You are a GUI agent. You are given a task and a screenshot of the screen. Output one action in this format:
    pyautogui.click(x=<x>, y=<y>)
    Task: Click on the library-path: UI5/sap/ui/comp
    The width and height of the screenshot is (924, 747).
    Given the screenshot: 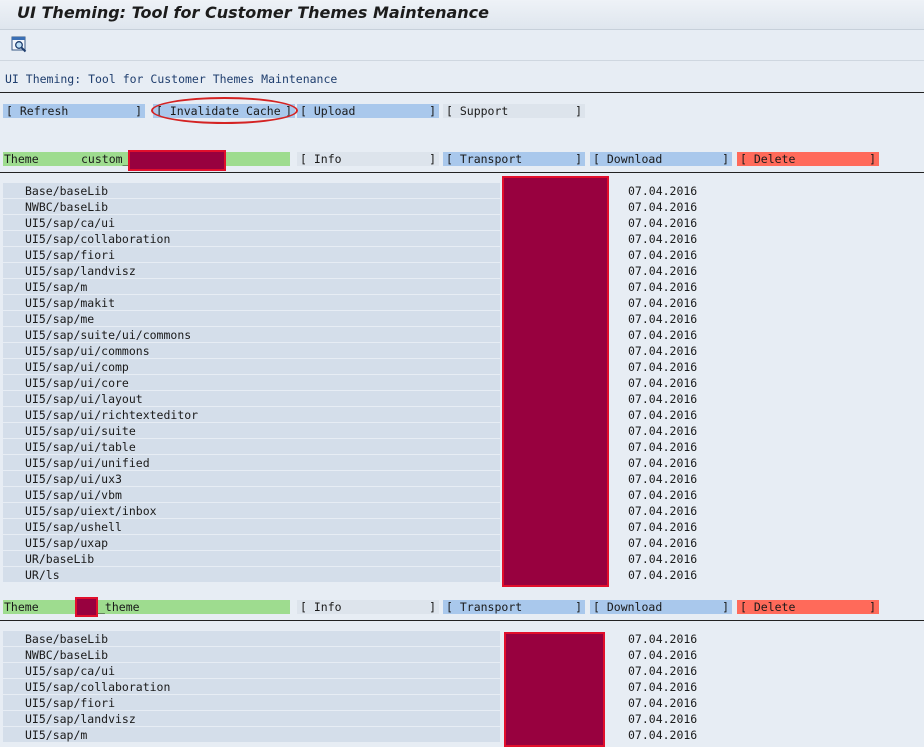 What is the action you would take?
    pyautogui.click(x=77, y=367)
    